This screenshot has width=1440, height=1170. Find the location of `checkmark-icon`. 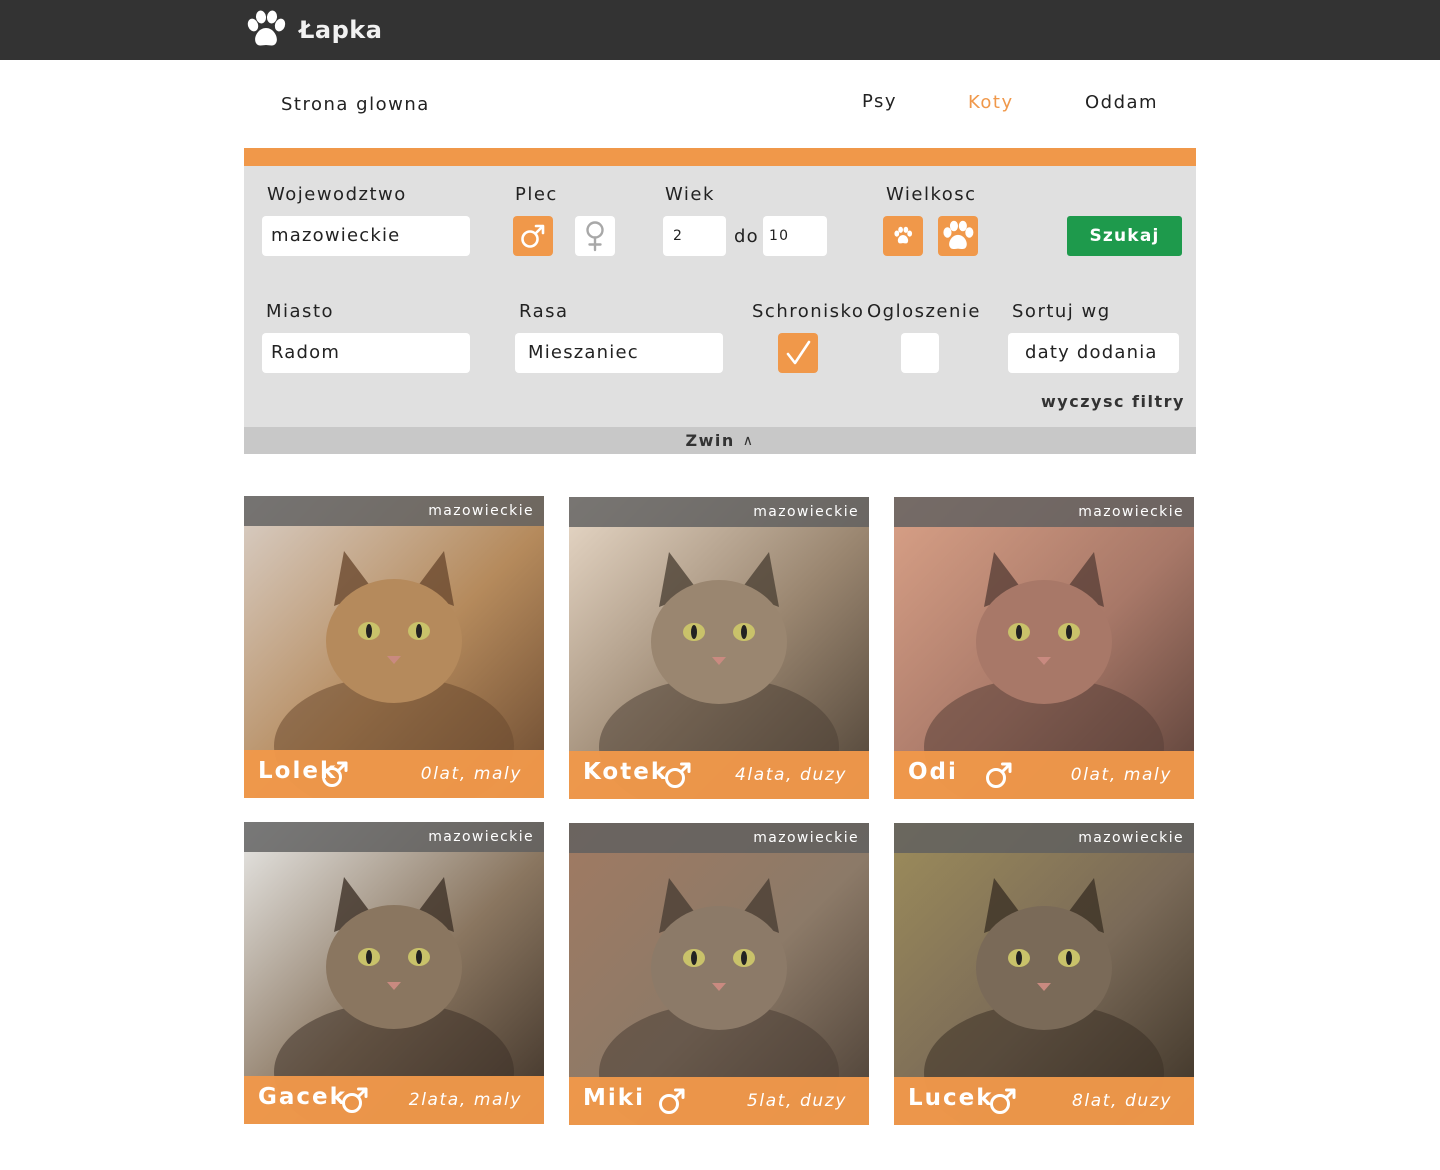

checkmark-icon is located at coordinates (798, 352).